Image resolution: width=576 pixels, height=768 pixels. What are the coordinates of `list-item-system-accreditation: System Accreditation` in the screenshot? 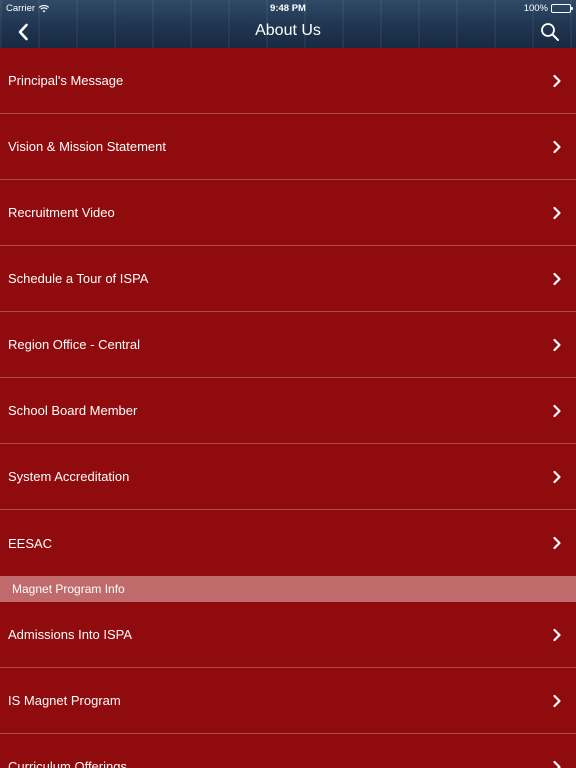 It's located at (288, 477).